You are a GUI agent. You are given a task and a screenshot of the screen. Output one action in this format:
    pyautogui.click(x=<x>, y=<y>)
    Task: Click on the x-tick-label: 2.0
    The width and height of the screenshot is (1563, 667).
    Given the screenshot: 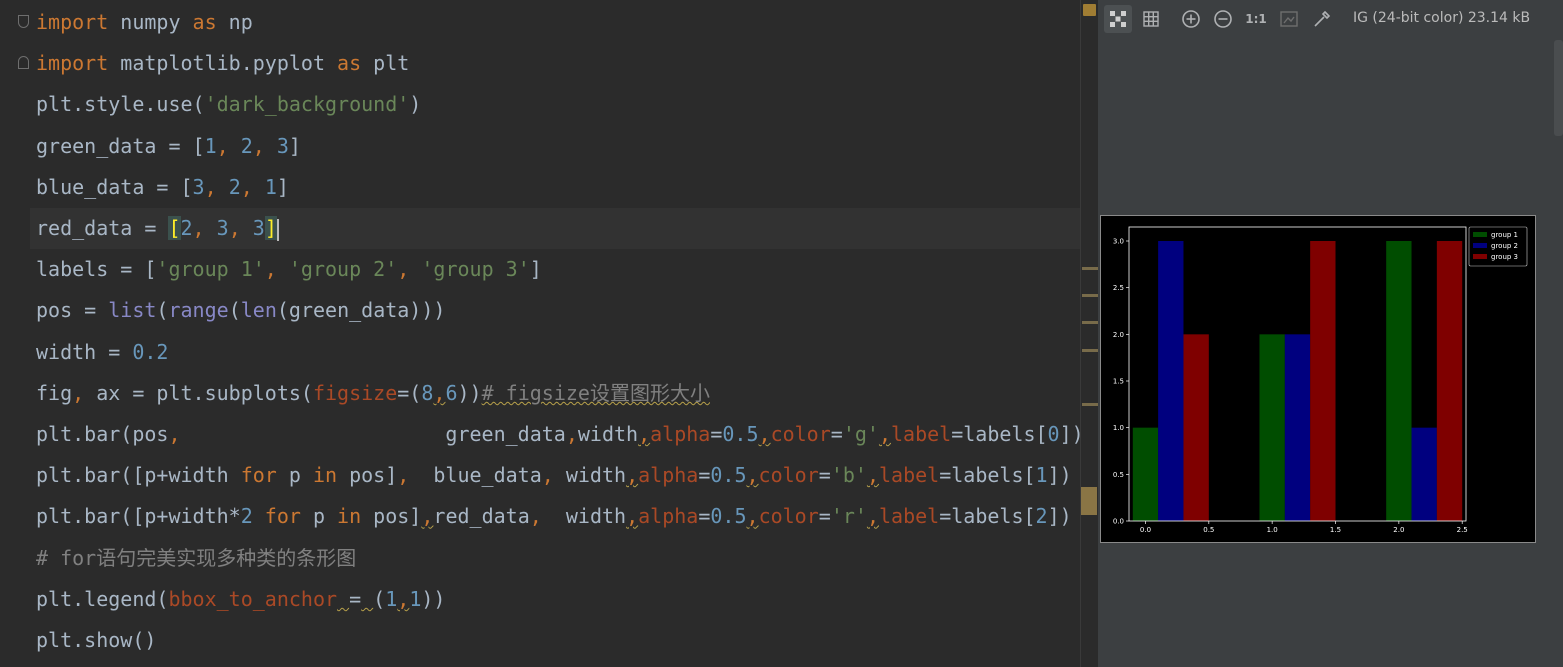 What is the action you would take?
    pyautogui.click(x=1398, y=530)
    